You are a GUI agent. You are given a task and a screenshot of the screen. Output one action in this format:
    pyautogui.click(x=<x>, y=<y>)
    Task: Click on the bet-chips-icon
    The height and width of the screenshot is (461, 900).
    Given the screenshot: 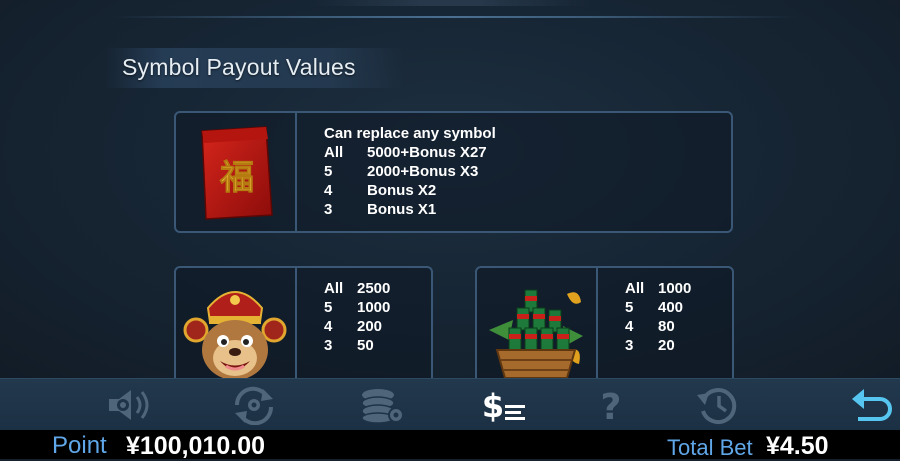 What is the action you would take?
    pyautogui.click(x=382, y=406)
    